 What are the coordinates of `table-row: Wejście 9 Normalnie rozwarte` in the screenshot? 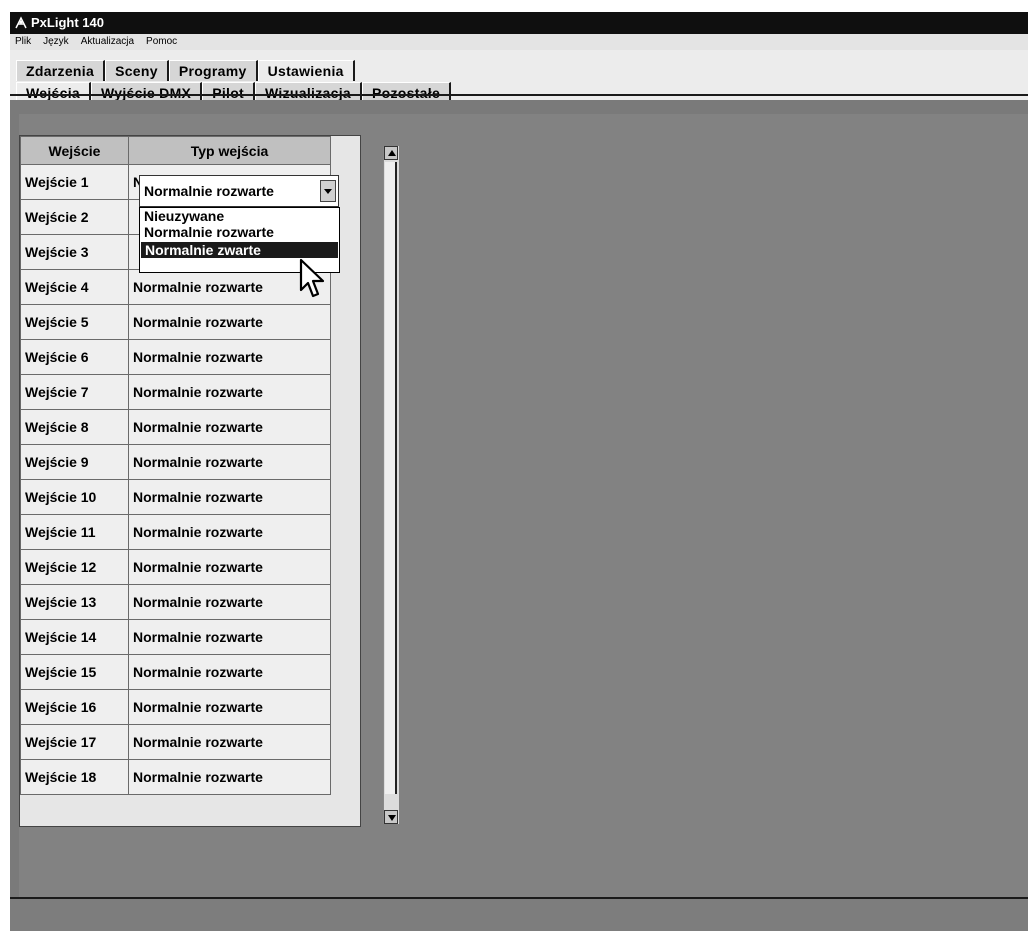 It's located at (175, 462).